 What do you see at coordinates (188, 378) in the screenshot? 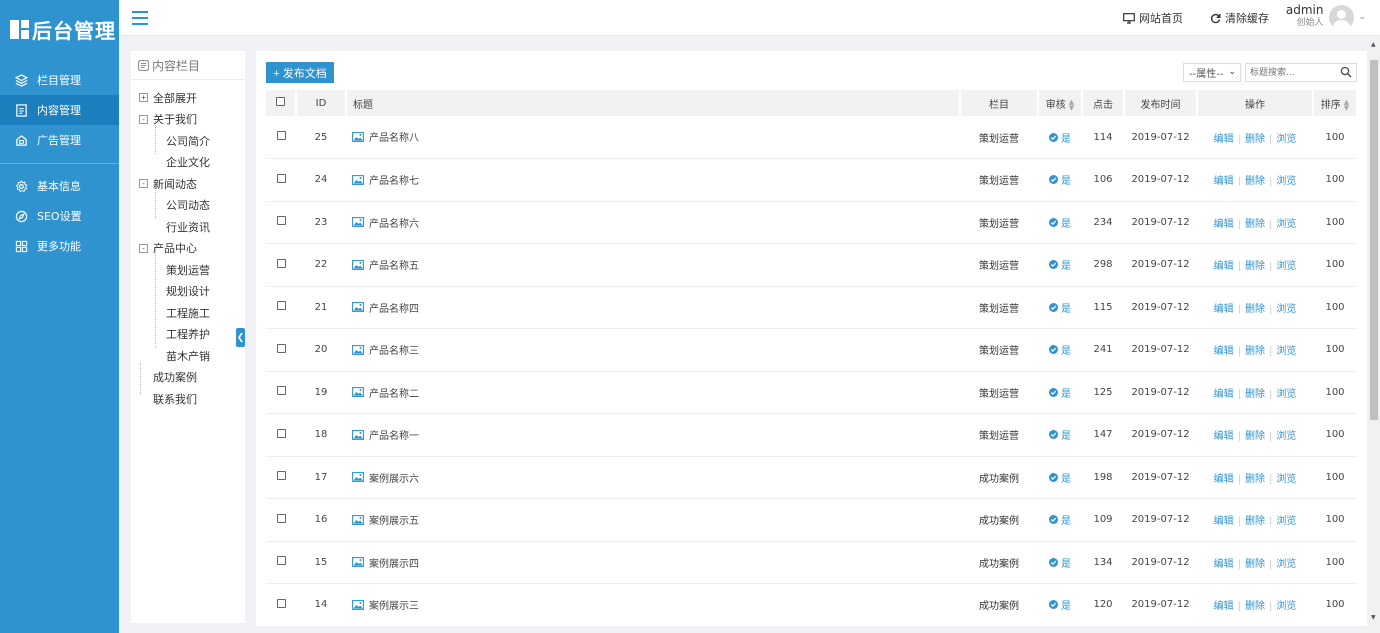
I see `tree-node-cases: 成功案例` at bounding box center [188, 378].